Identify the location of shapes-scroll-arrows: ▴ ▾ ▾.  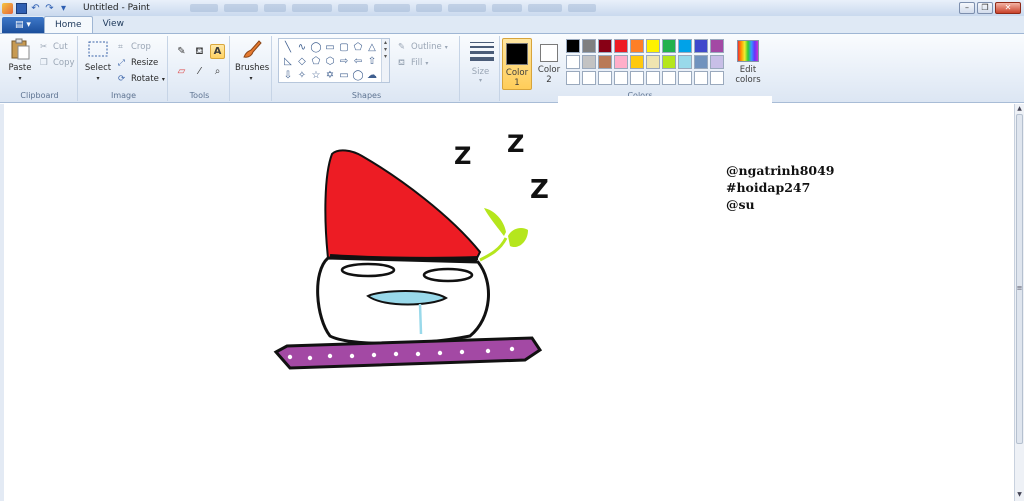
(385, 60).